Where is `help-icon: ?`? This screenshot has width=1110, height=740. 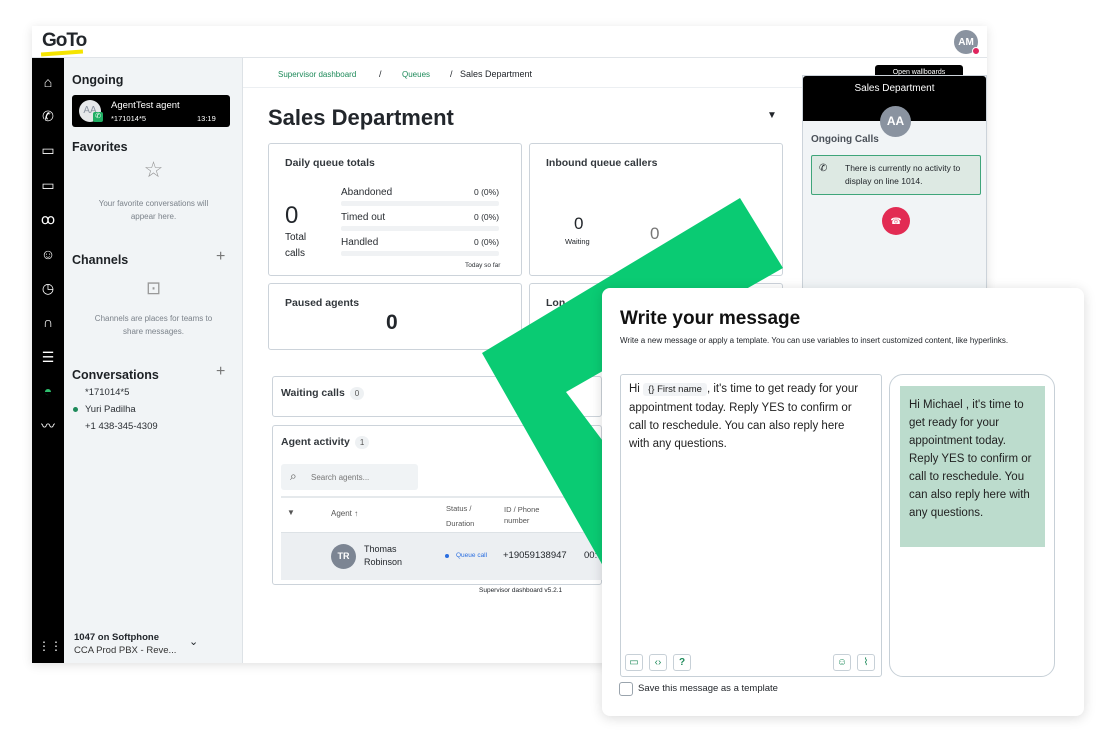 help-icon: ? is located at coordinates (682, 662).